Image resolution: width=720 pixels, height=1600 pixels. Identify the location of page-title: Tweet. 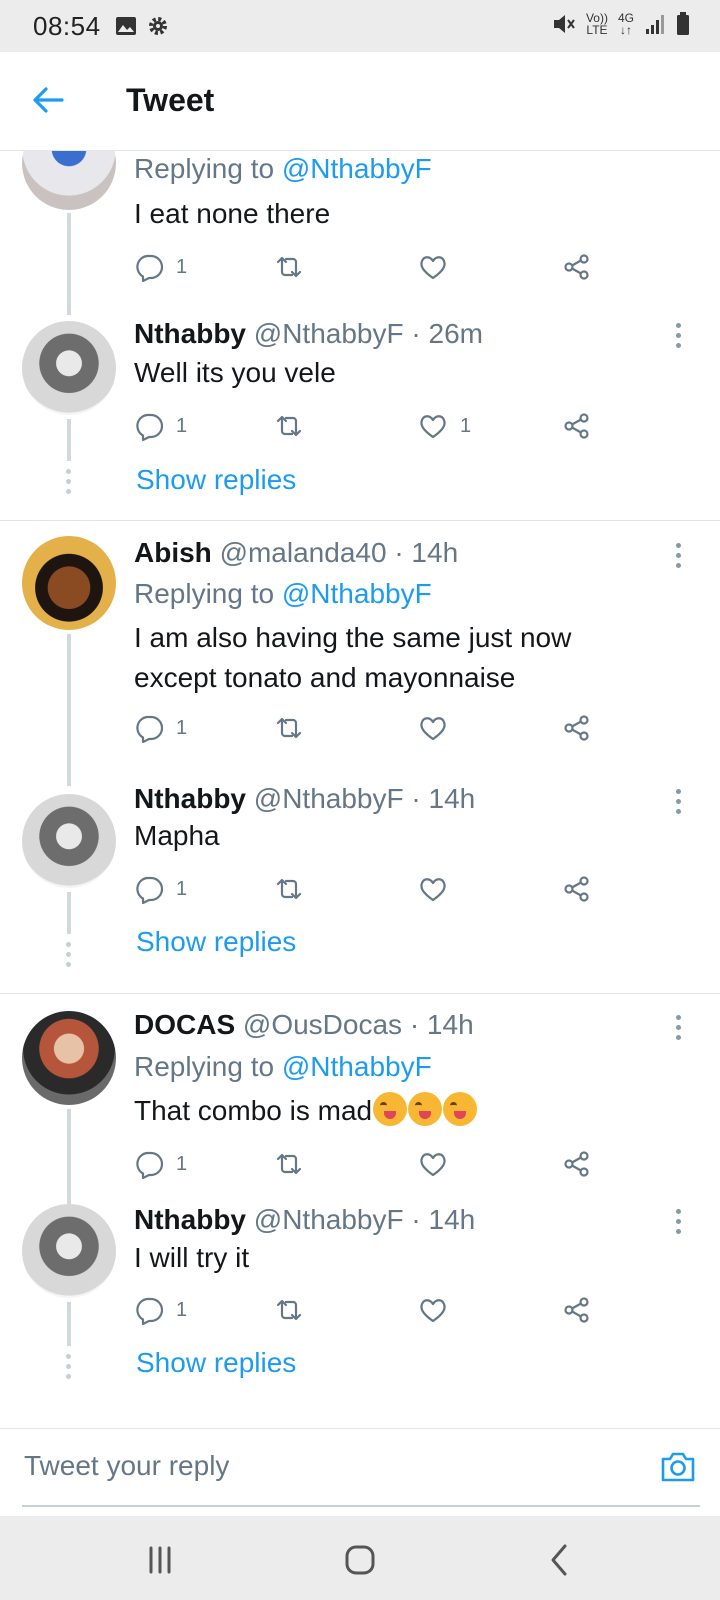
(170, 100).